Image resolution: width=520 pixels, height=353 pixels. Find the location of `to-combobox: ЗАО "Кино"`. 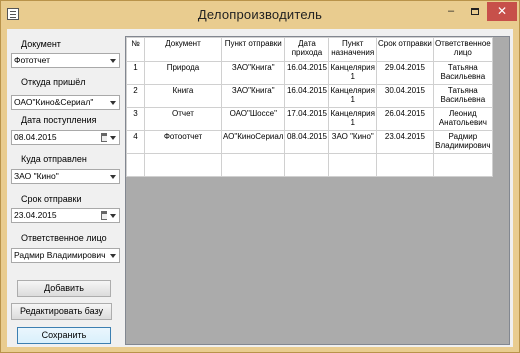

to-combobox: ЗАО "Кино" is located at coordinates (65, 176).